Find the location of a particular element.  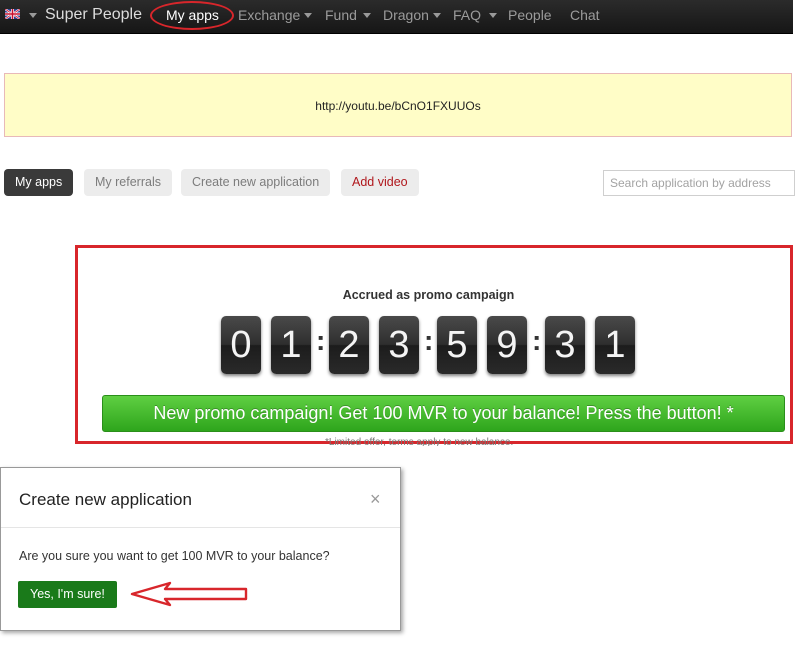

close-icon: × is located at coordinates (375, 499).